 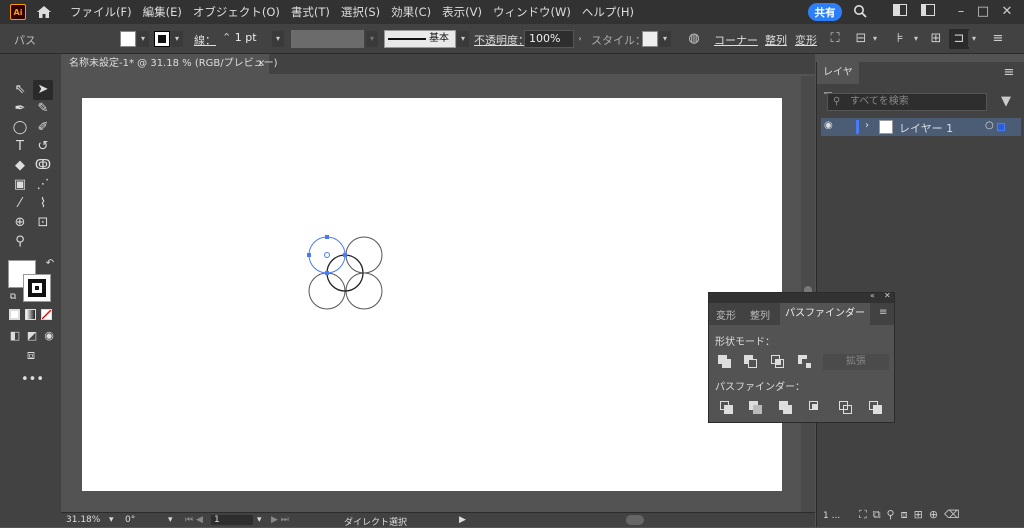 I want to click on layers-footer-actions: ⛶⧉⚲⧈⊞⊕⌫, so click(x=912, y=515).